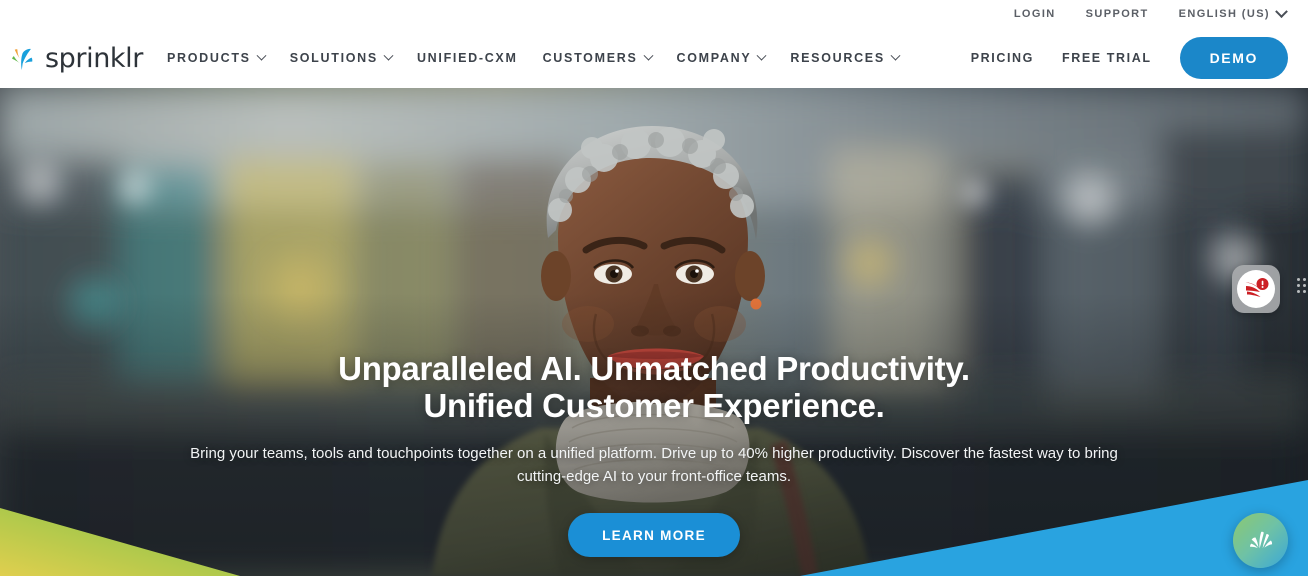 The image size is (1308, 576). I want to click on learn-more-button: LEARN MORE, so click(654, 535).